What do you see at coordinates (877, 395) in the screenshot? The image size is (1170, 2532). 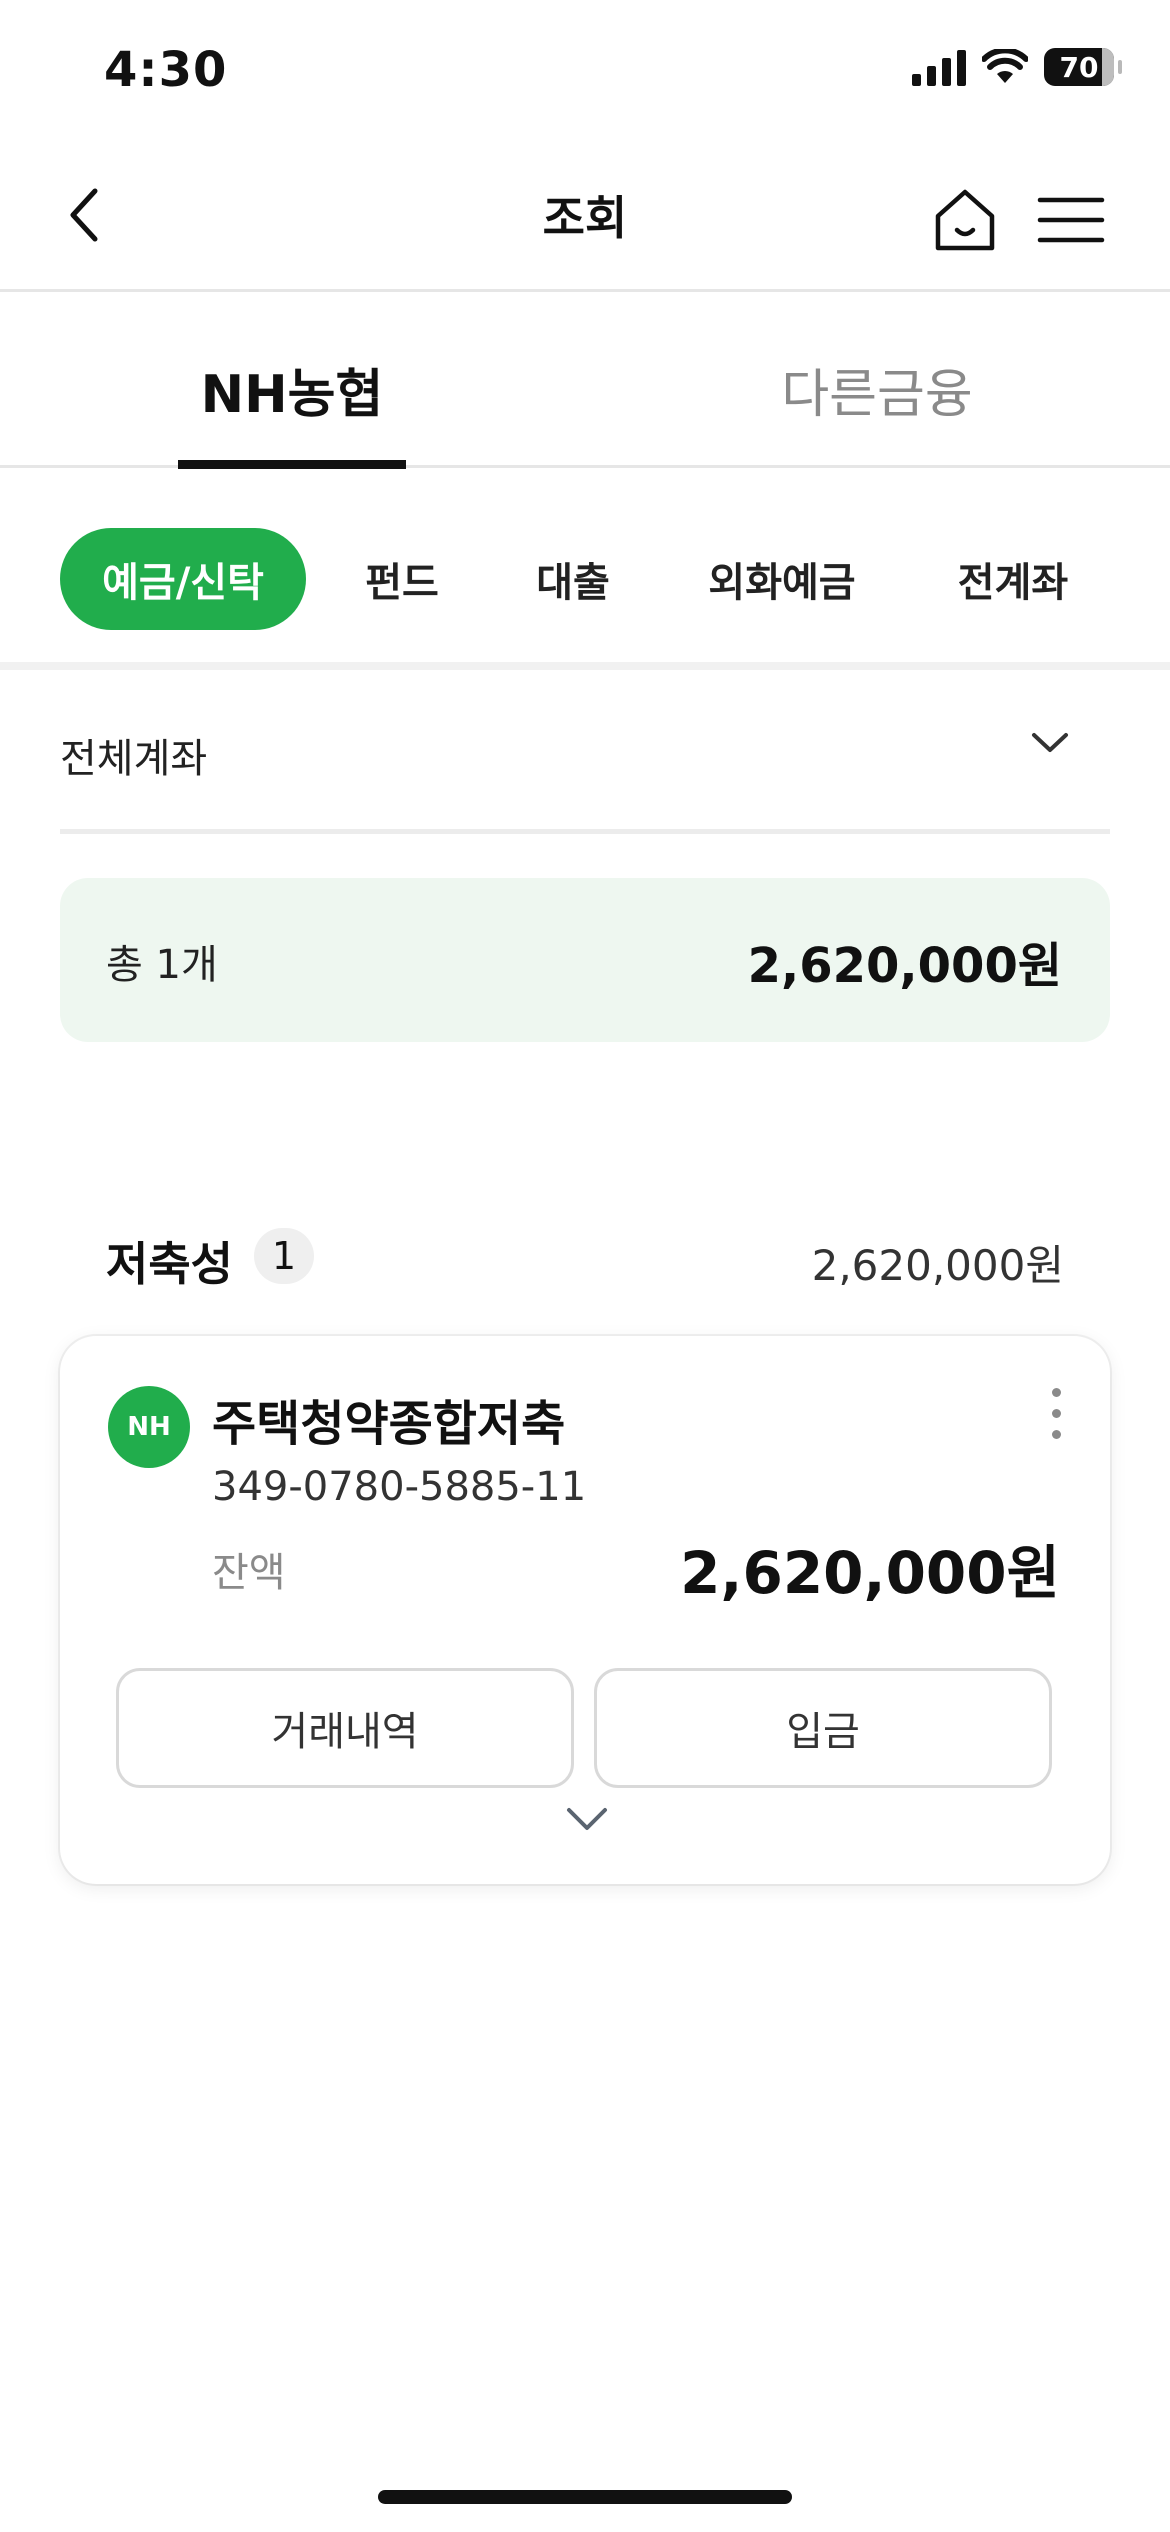 I see `tab-other-finance-label: 다른금융` at bounding box center [877, 395].